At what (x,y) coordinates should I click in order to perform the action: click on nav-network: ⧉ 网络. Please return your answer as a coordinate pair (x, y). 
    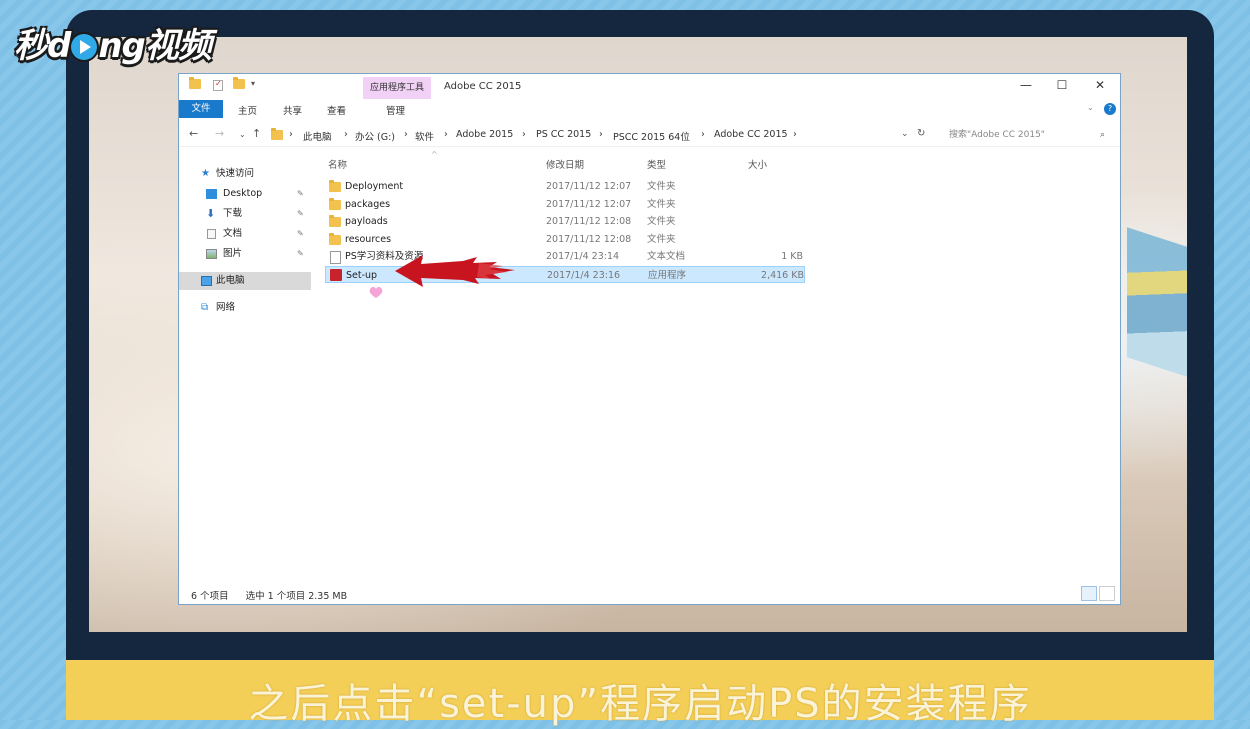
    Looking at the image, I should click on (245, 308).